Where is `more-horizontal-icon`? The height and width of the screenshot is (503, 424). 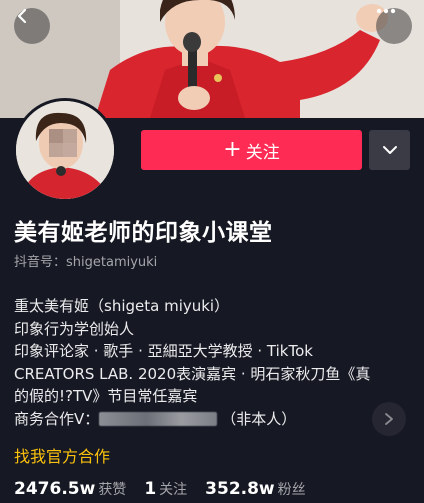 more-horizontal-icon is located at coordinates (386, 11).